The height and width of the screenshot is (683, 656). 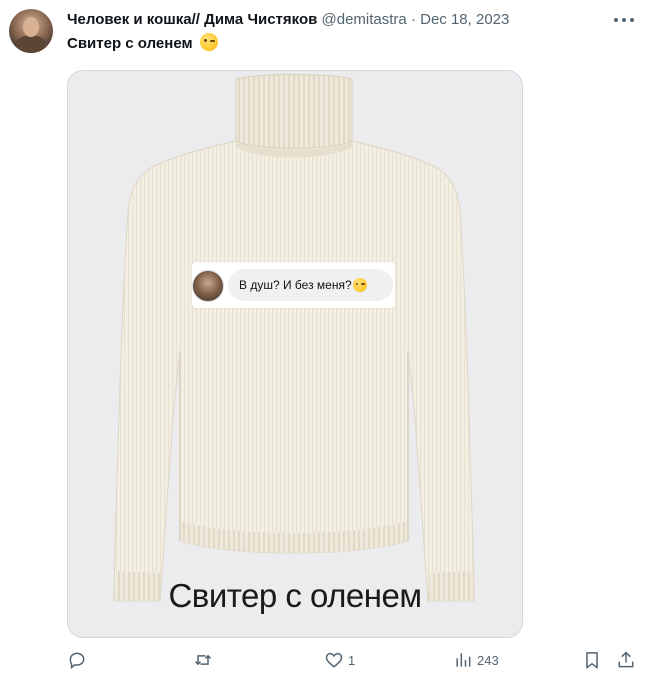 I want to click on tweet-text-content: Свитер с оленем, so click(x=130, y=43).